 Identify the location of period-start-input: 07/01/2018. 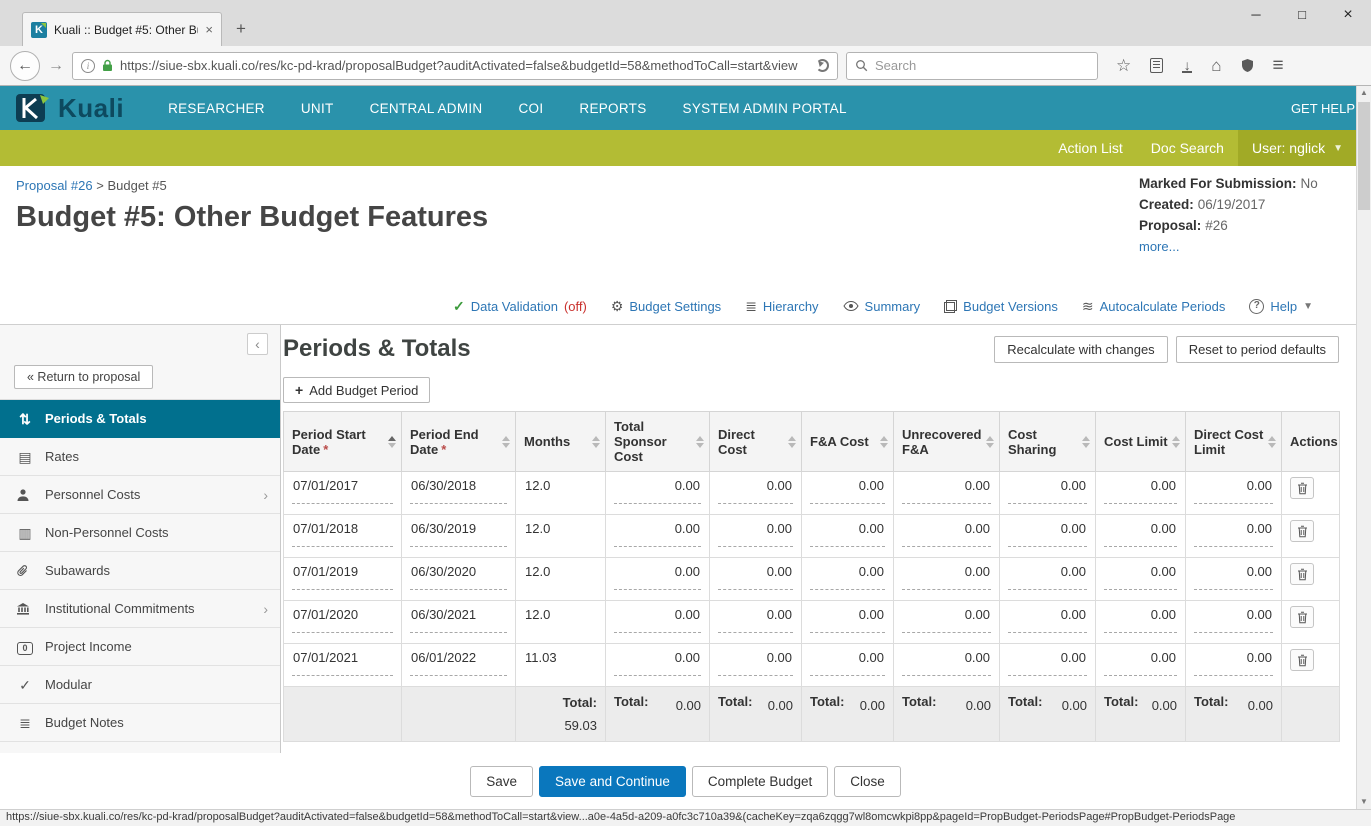
(342, 533).